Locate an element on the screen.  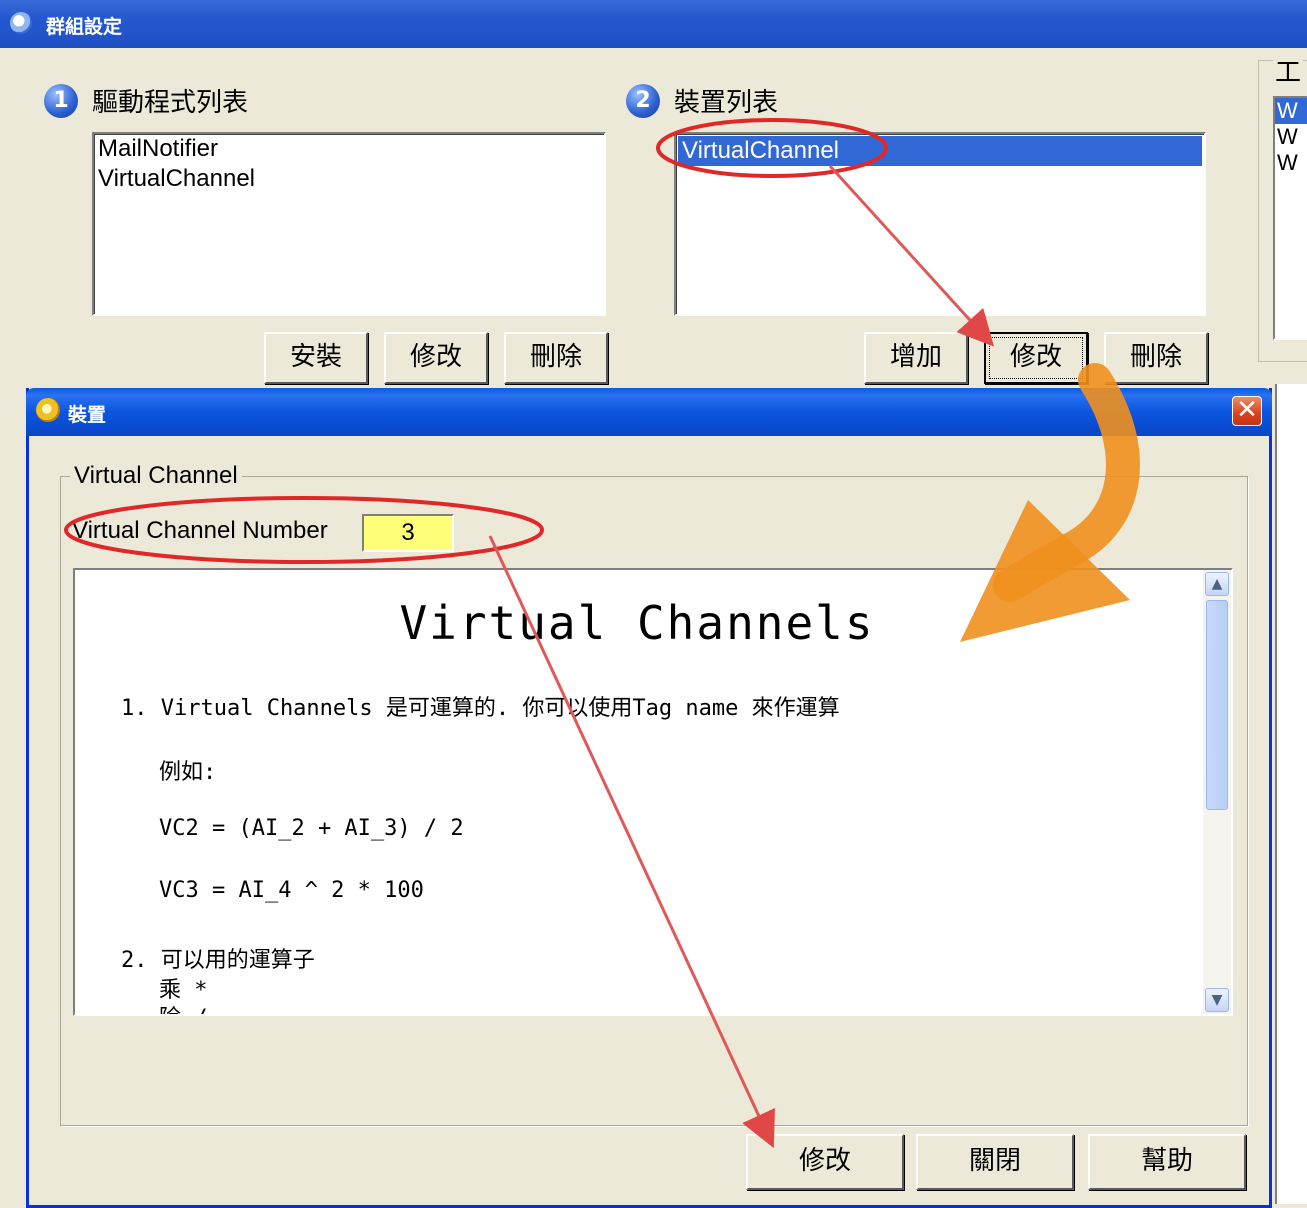
highlight-vc-number-ellipse is located at coordinates (304, 530).